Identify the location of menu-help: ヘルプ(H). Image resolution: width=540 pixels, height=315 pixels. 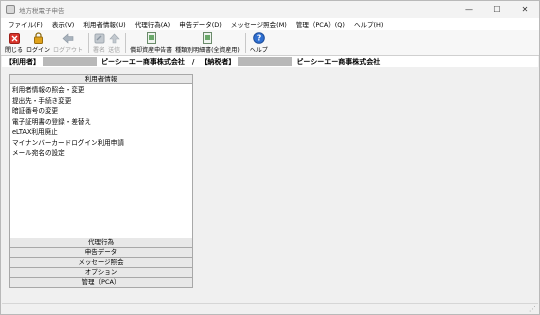
(370, 24).